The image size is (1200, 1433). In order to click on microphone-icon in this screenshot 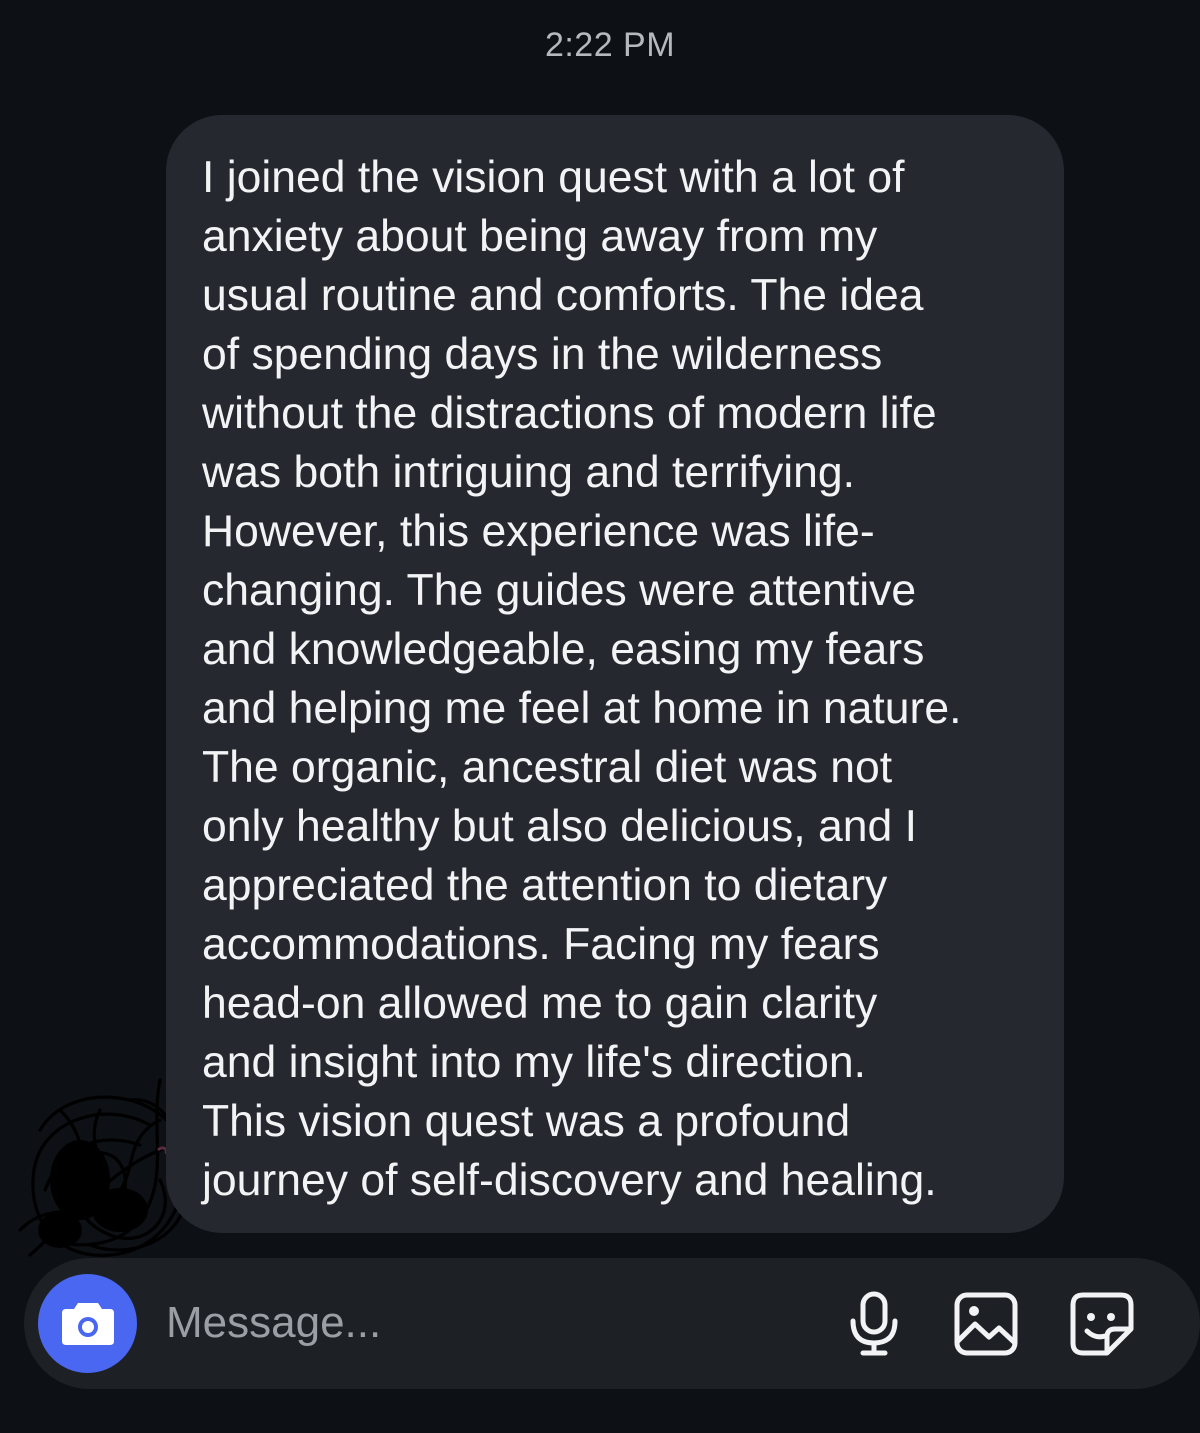, I will do `click(874, 1323)`.